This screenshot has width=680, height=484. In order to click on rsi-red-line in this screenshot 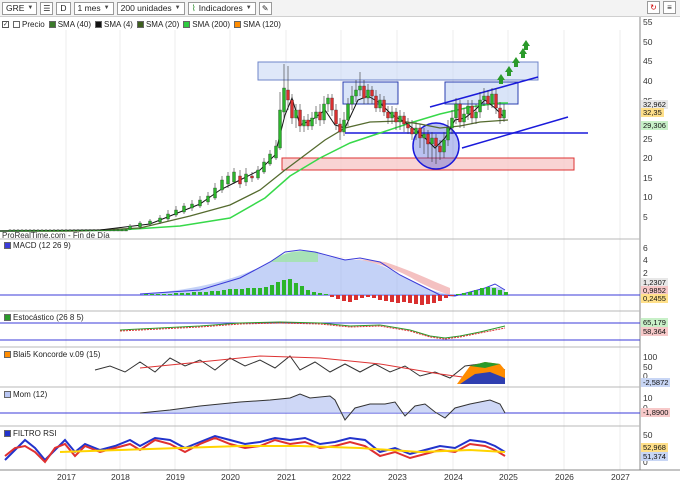, I will do `click(255, 450)`.